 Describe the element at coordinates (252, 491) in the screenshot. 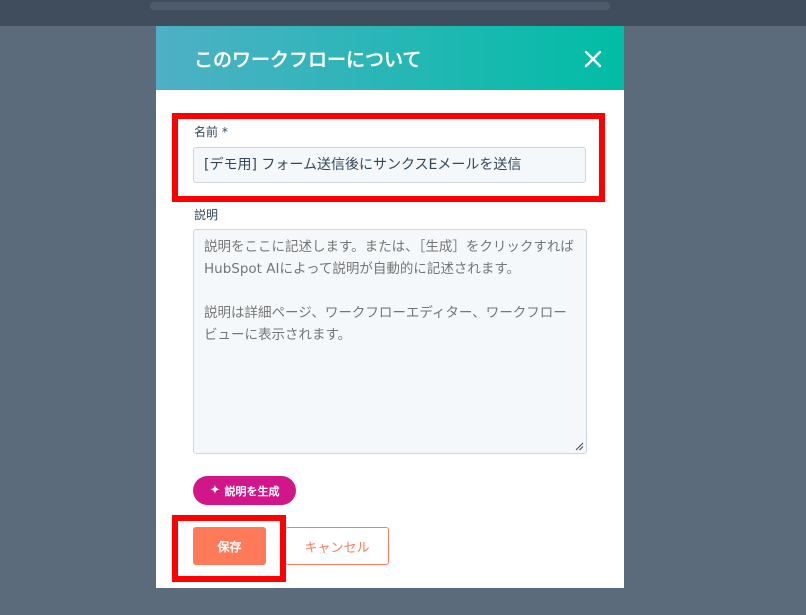

I see `generate-description-label: 説明を生成` at that location.